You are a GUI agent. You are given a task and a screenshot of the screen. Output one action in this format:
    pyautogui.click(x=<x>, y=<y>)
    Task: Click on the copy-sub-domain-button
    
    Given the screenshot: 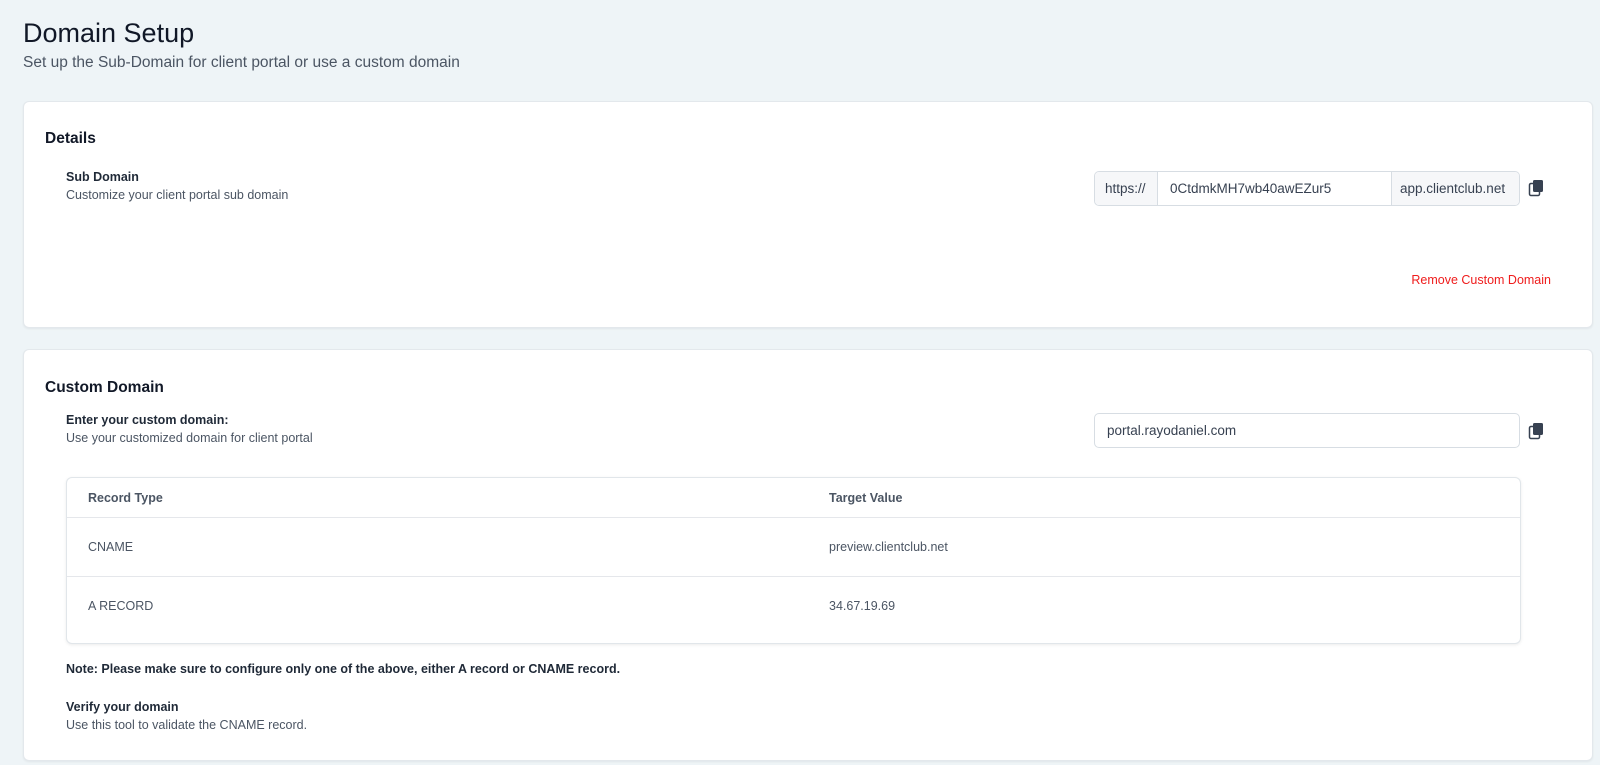 What is the action you would take?
    pyautogui.click(x=1537, y=188)
    